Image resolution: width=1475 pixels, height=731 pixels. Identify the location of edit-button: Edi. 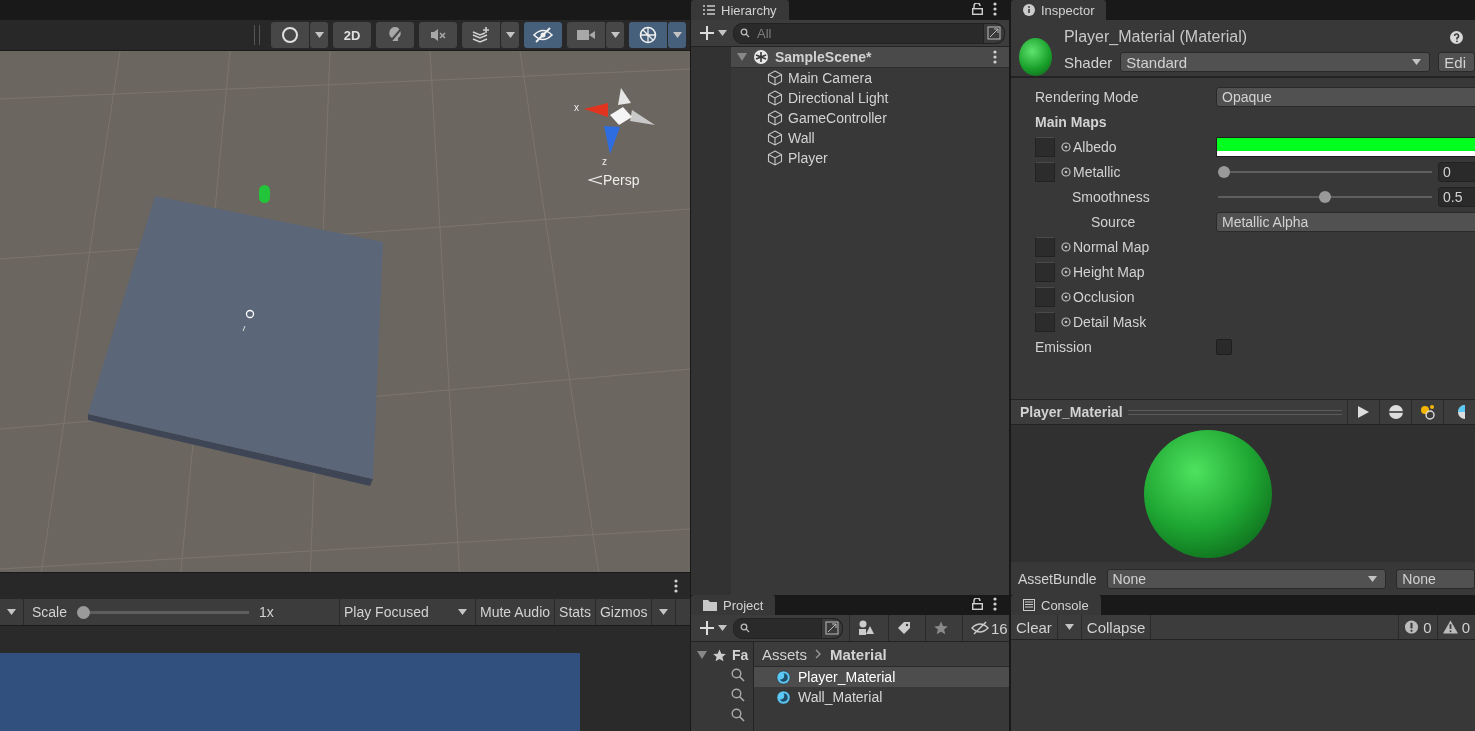
(1456, 62).